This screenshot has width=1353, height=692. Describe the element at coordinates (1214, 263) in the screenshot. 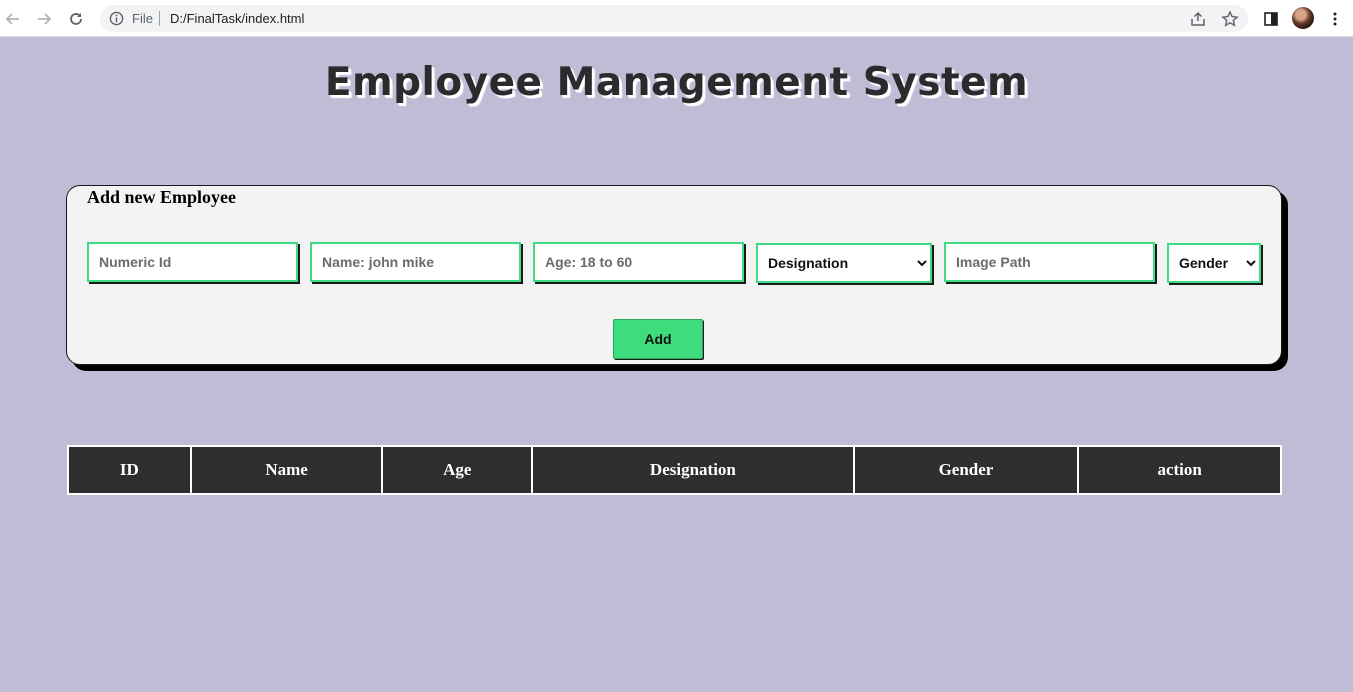

I see `gender-select: Gender` at that location.